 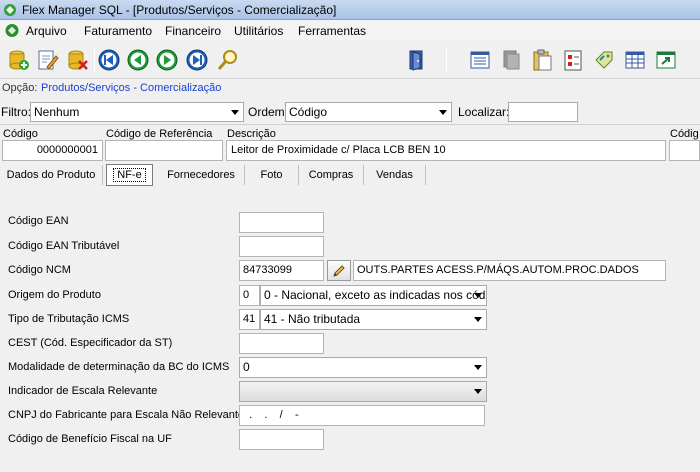 I want to click on bc-label: Modalidade de determinação da BC do ICMS, so click(x=119, y=367).